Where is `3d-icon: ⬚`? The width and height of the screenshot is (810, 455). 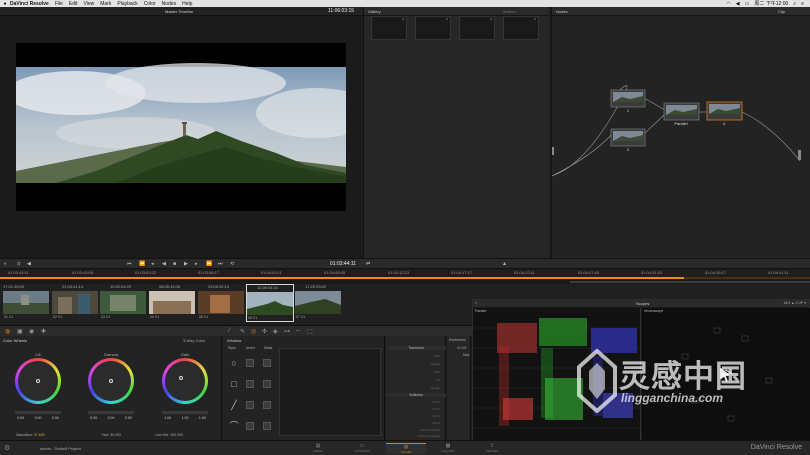
3d-icon: ⬚ is located at coordinates (310, 331).